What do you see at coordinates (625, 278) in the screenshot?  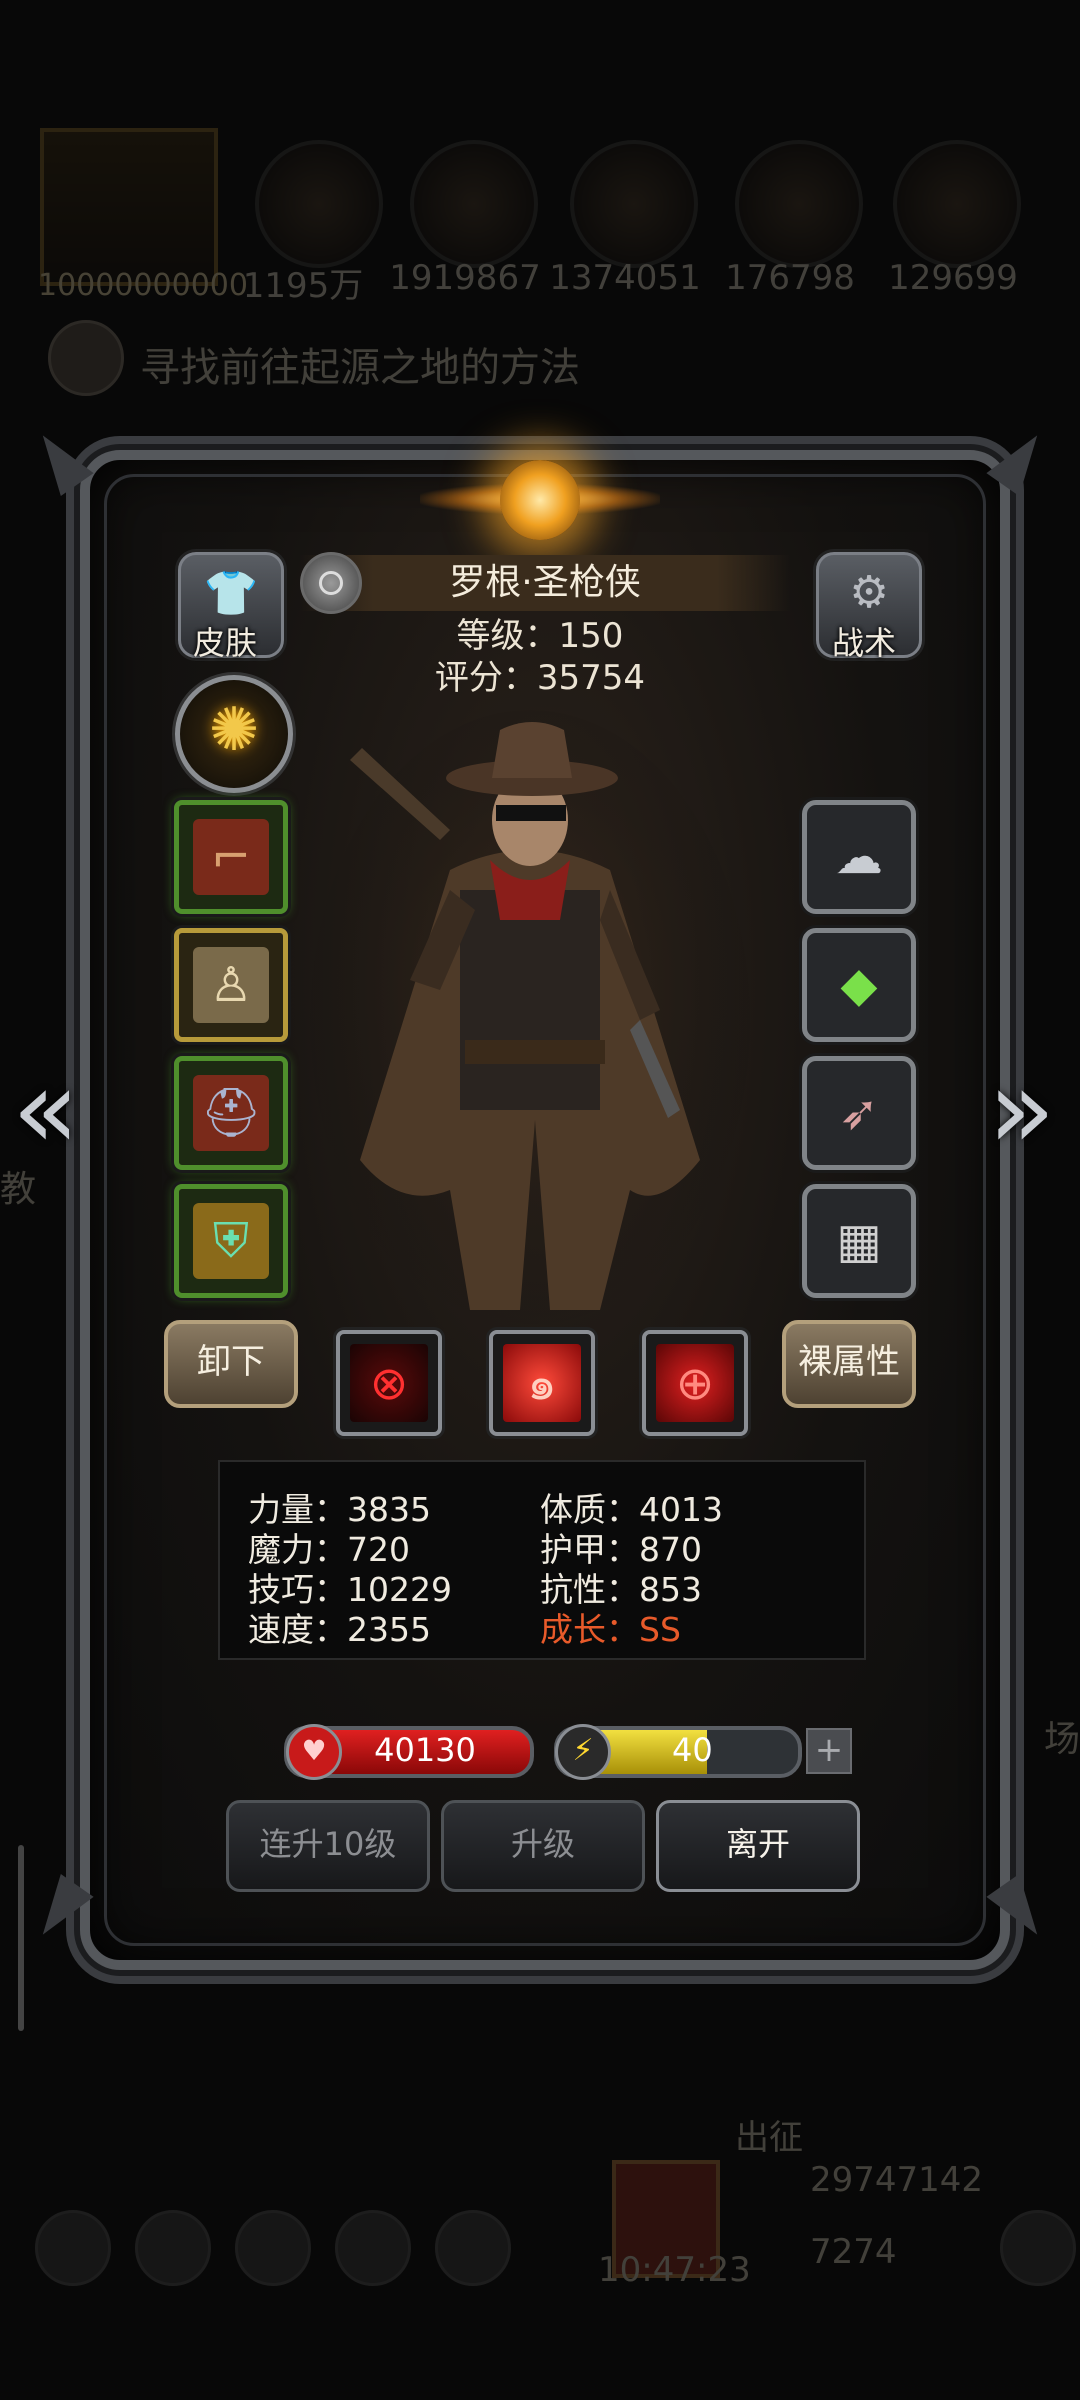 I see `resource-value: 1374051` at bounding box center [625, 278].